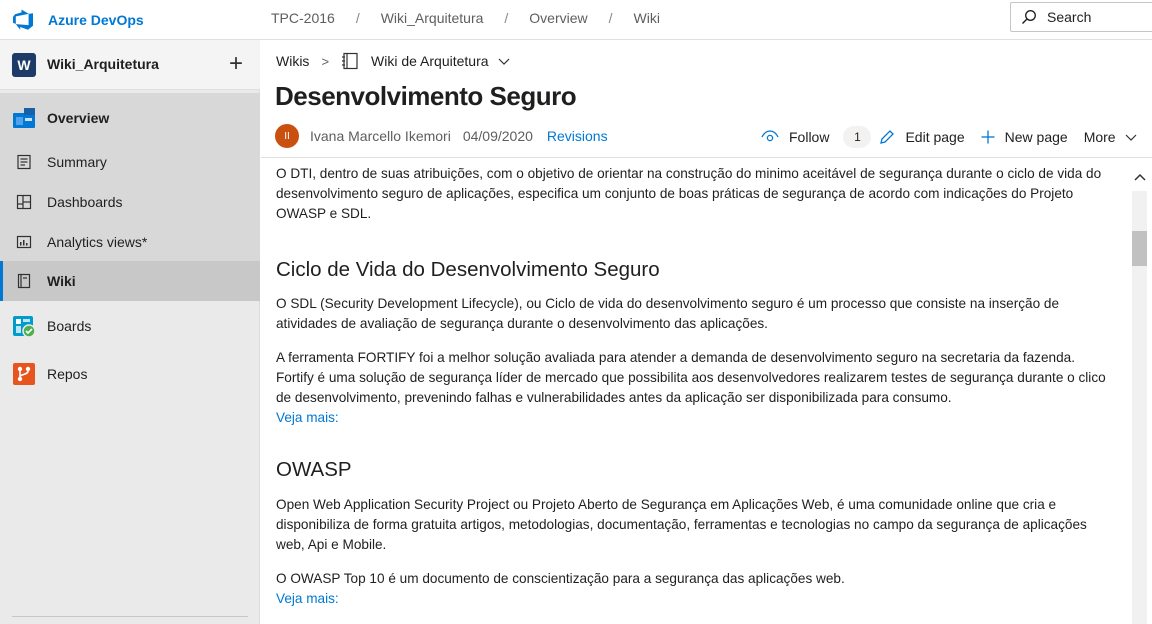 Image resolution: width=1152 pixels, height=624 pixels. I want to click on eye-icon, so click(770, 136).